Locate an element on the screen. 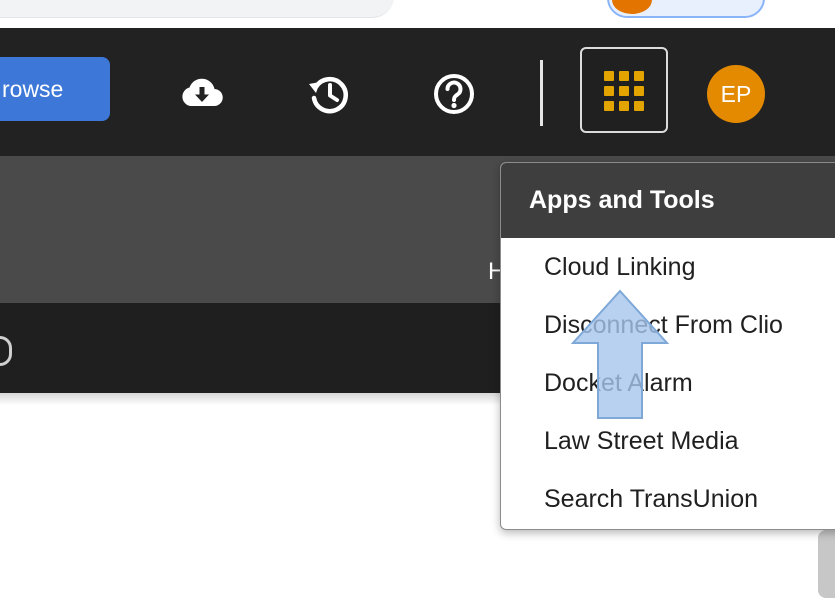  apps-and-tools-button is located at coordinates (624, 90).